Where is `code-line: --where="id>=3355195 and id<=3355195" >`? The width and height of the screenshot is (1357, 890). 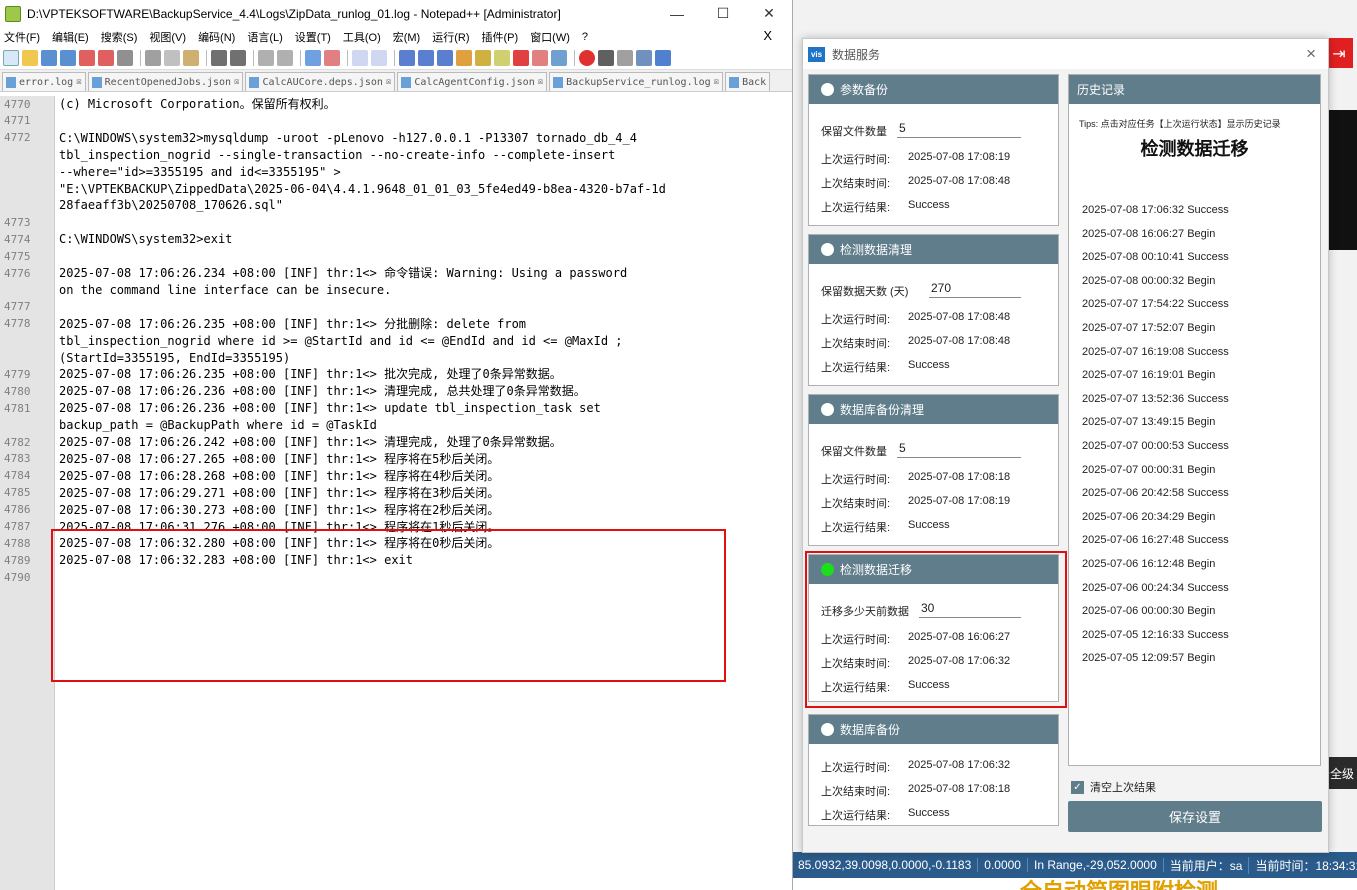
code-line: --where="id>=3355195 and id<=3355195" > is located at coordinates (200, 171).